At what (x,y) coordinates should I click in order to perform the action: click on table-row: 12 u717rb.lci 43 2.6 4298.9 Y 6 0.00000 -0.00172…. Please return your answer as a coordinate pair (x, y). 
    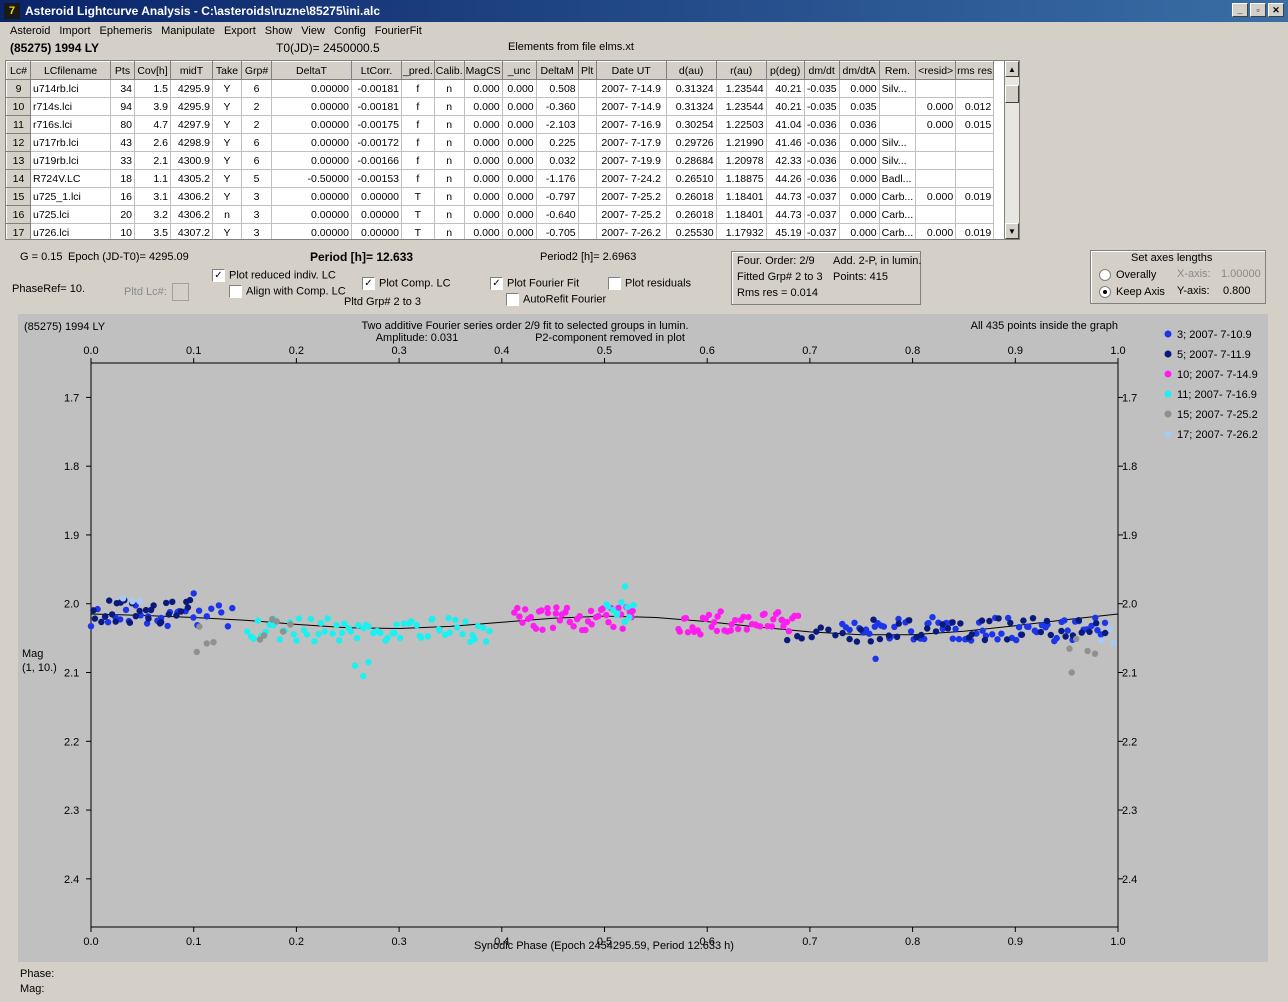
    Looking at the image, I should click on (500, 142).